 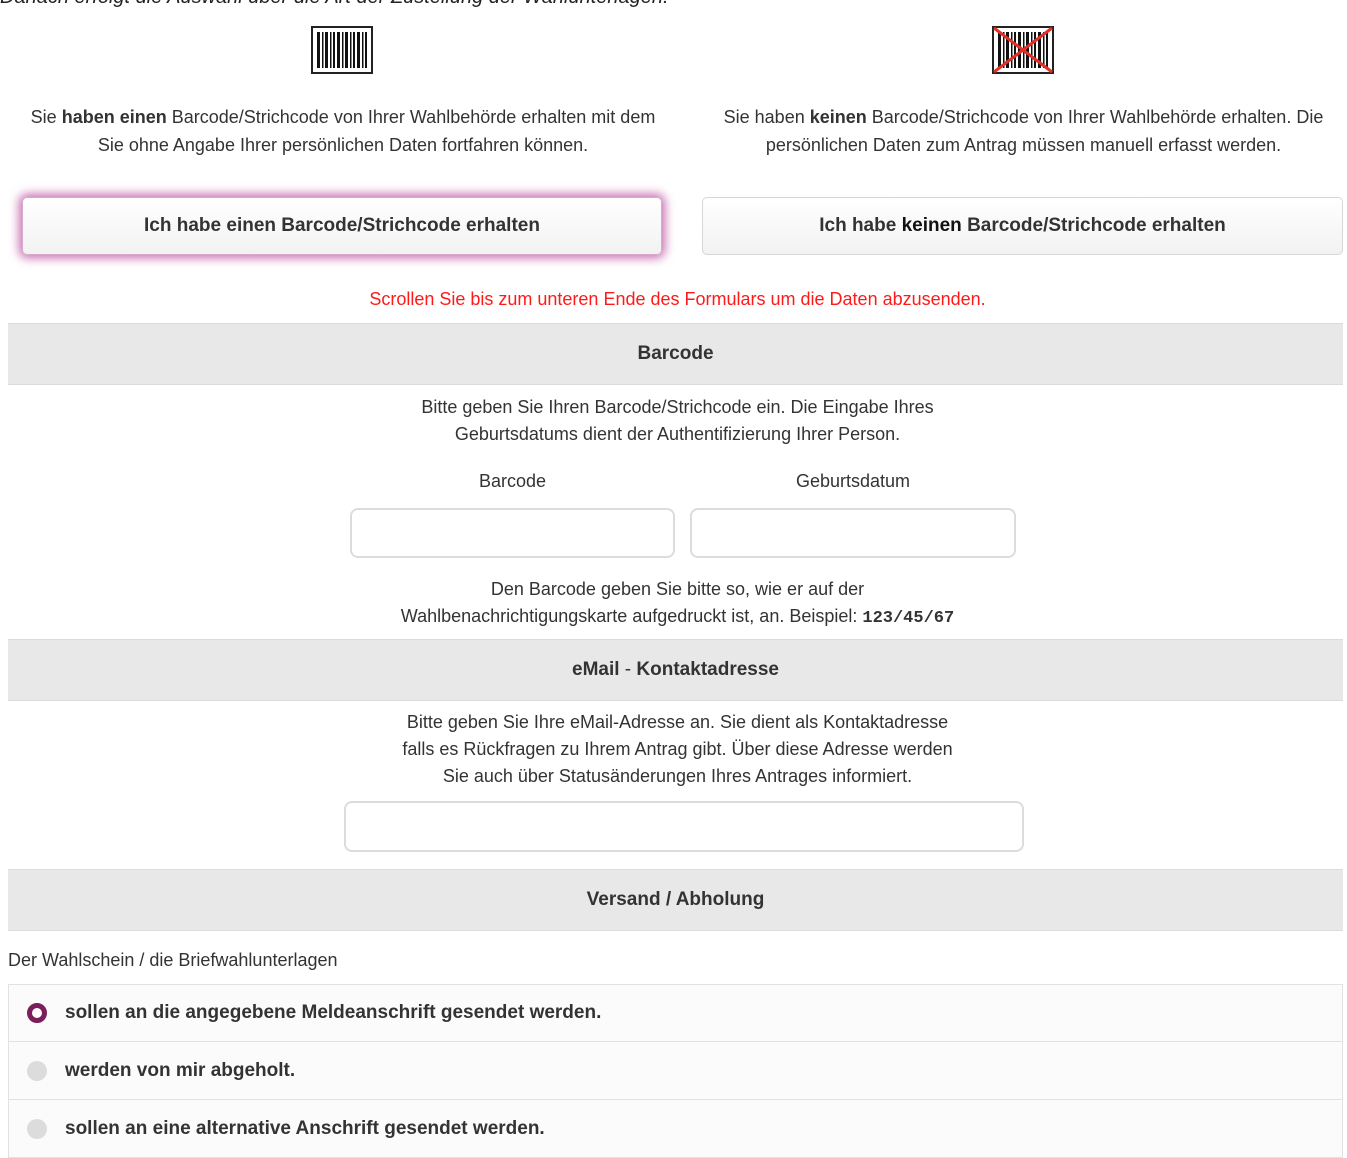 I want to click on delivery-label: Der Wahlschein / die Briefwahlunterlagen, so click(x=173, y=960).